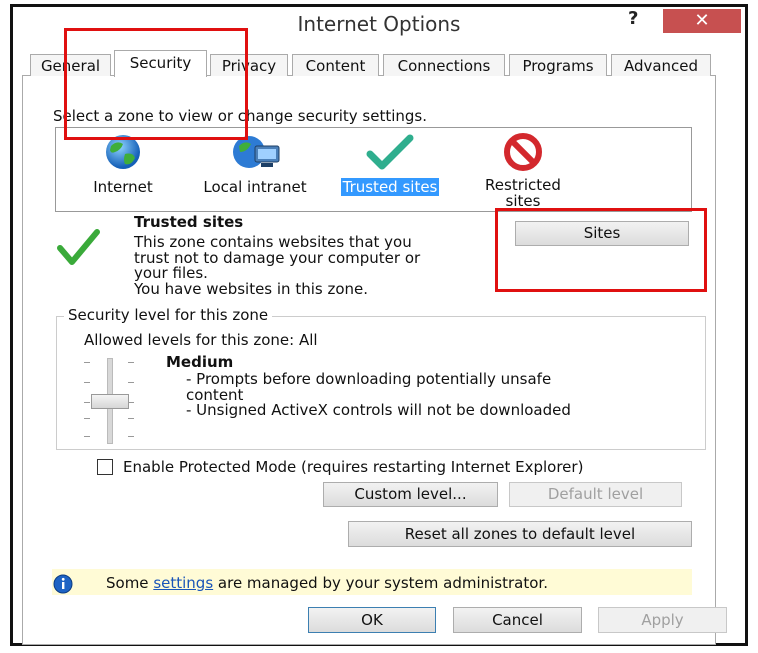 The height and width of the screenshot is (653, 758). I want to click on trusted-sites-checkmark-icon, so click(78, 247).